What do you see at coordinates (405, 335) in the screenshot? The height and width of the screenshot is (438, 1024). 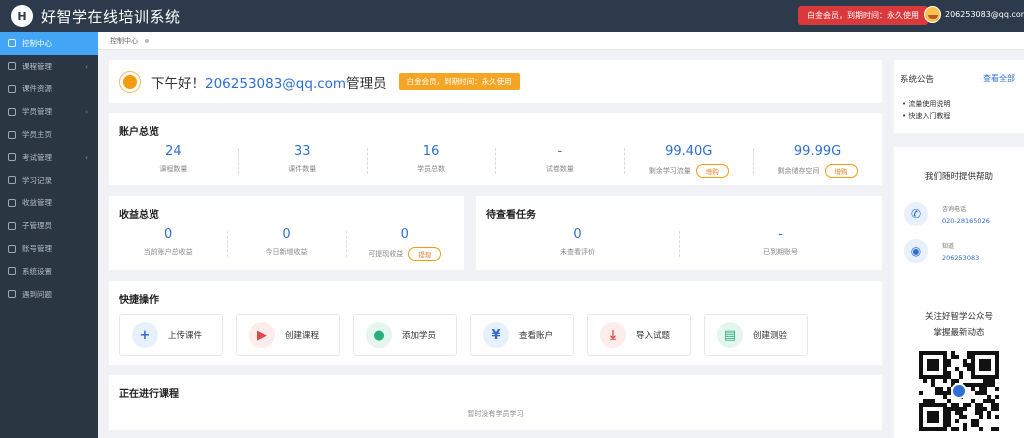 I see `quick-action-button: ● 添加学员` at bounding box center [405, 335].